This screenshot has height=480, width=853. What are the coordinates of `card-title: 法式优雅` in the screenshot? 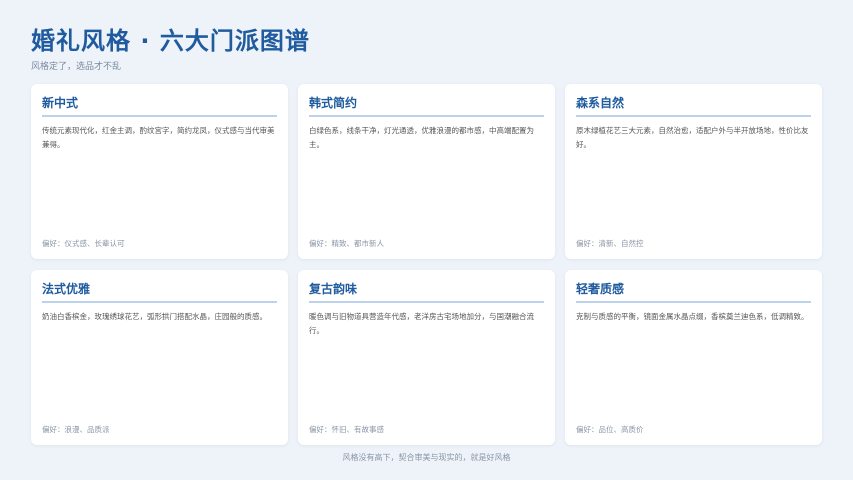 It's located at (159, 292).